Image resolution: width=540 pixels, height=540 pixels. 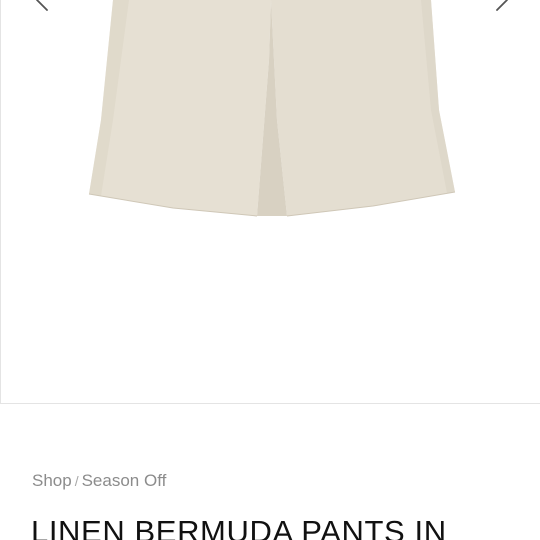 What do you see at coordinates (124, 480) in the screenshot?
I see `breadcrumb-season-off-link: Season Off` at bounding box center [124, 480].